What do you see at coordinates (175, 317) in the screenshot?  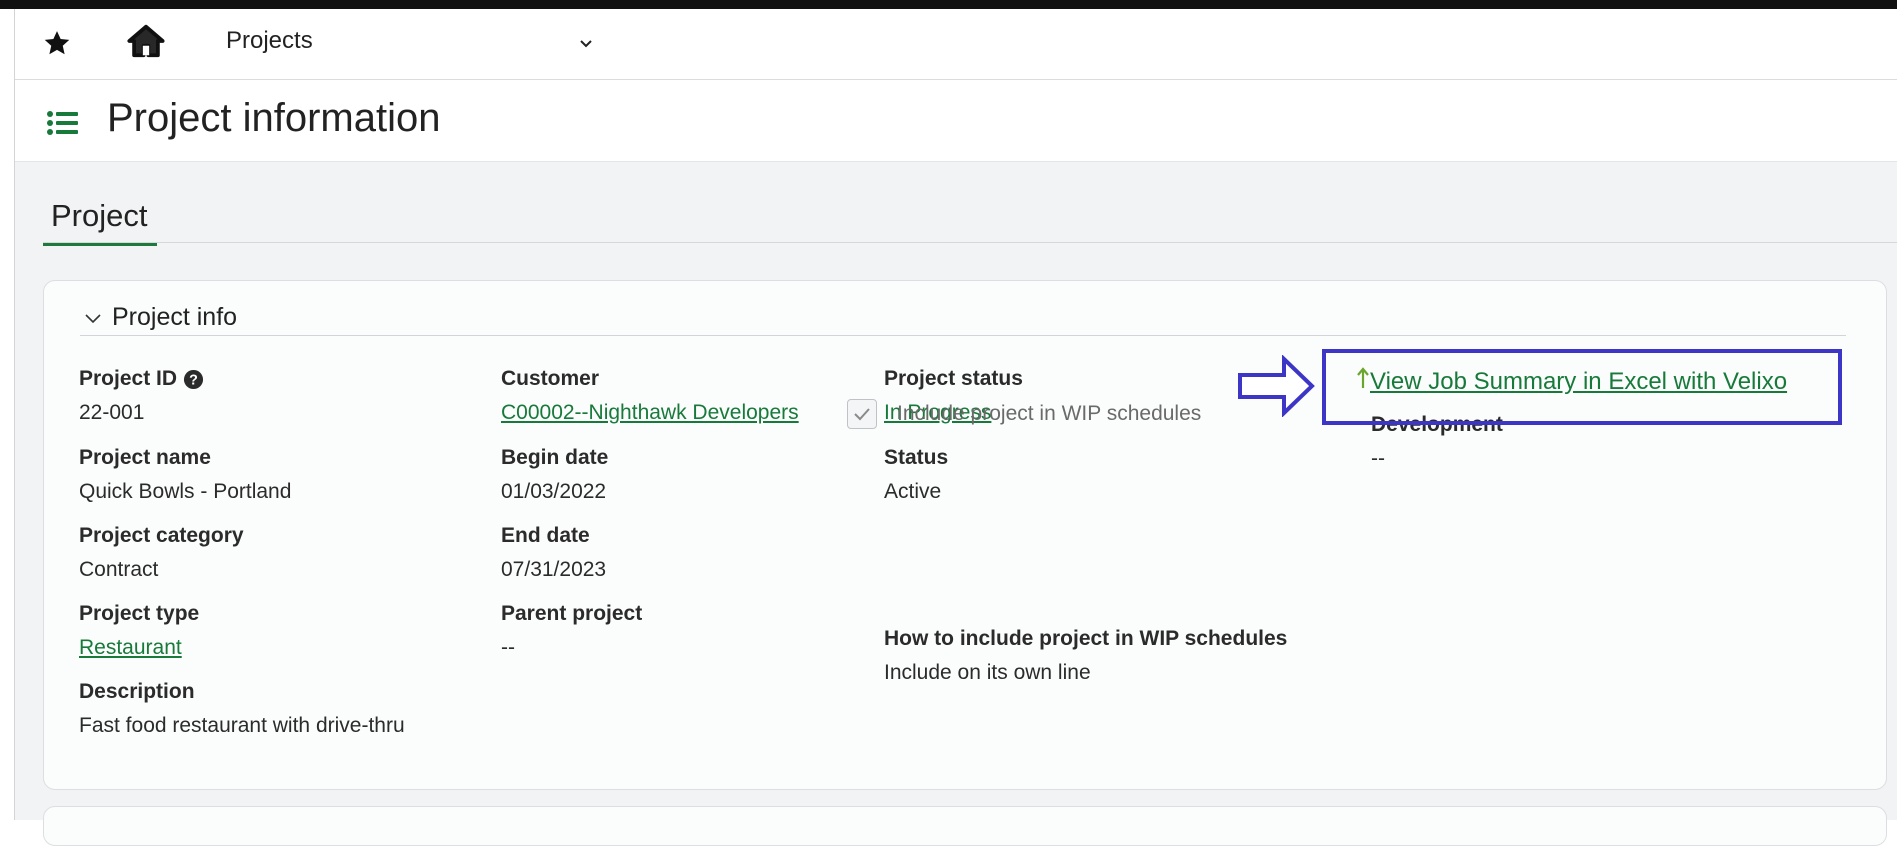 I see `section-title: Project info` at bounding box center [175, 317].